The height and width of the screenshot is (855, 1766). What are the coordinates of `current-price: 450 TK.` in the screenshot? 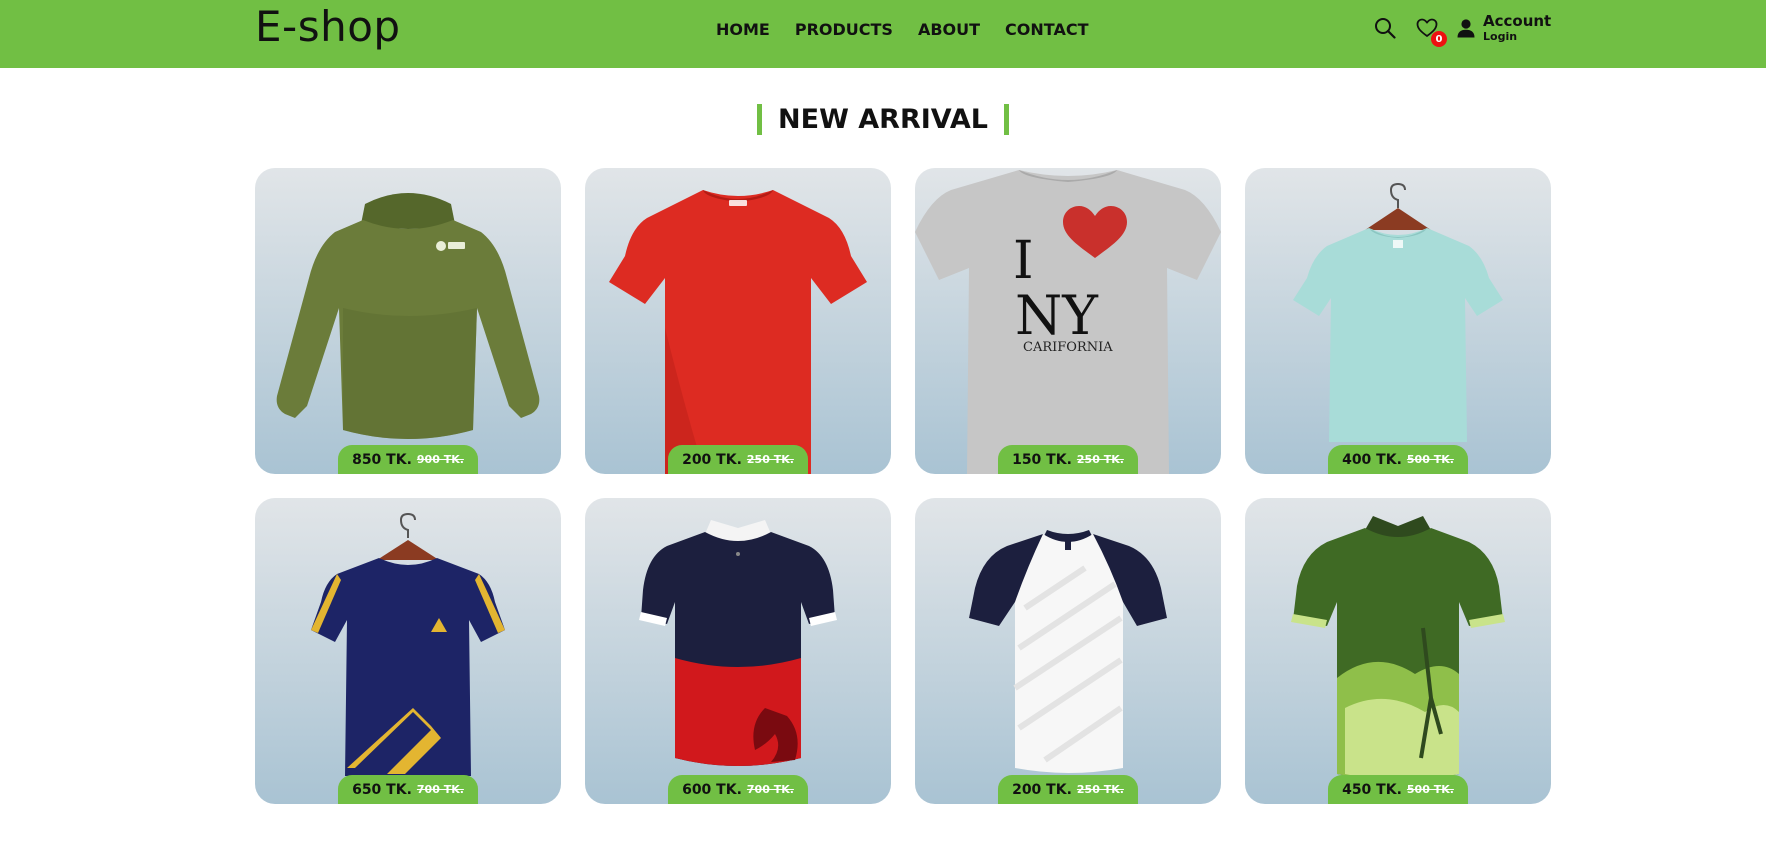 It's located at (1372, 789).